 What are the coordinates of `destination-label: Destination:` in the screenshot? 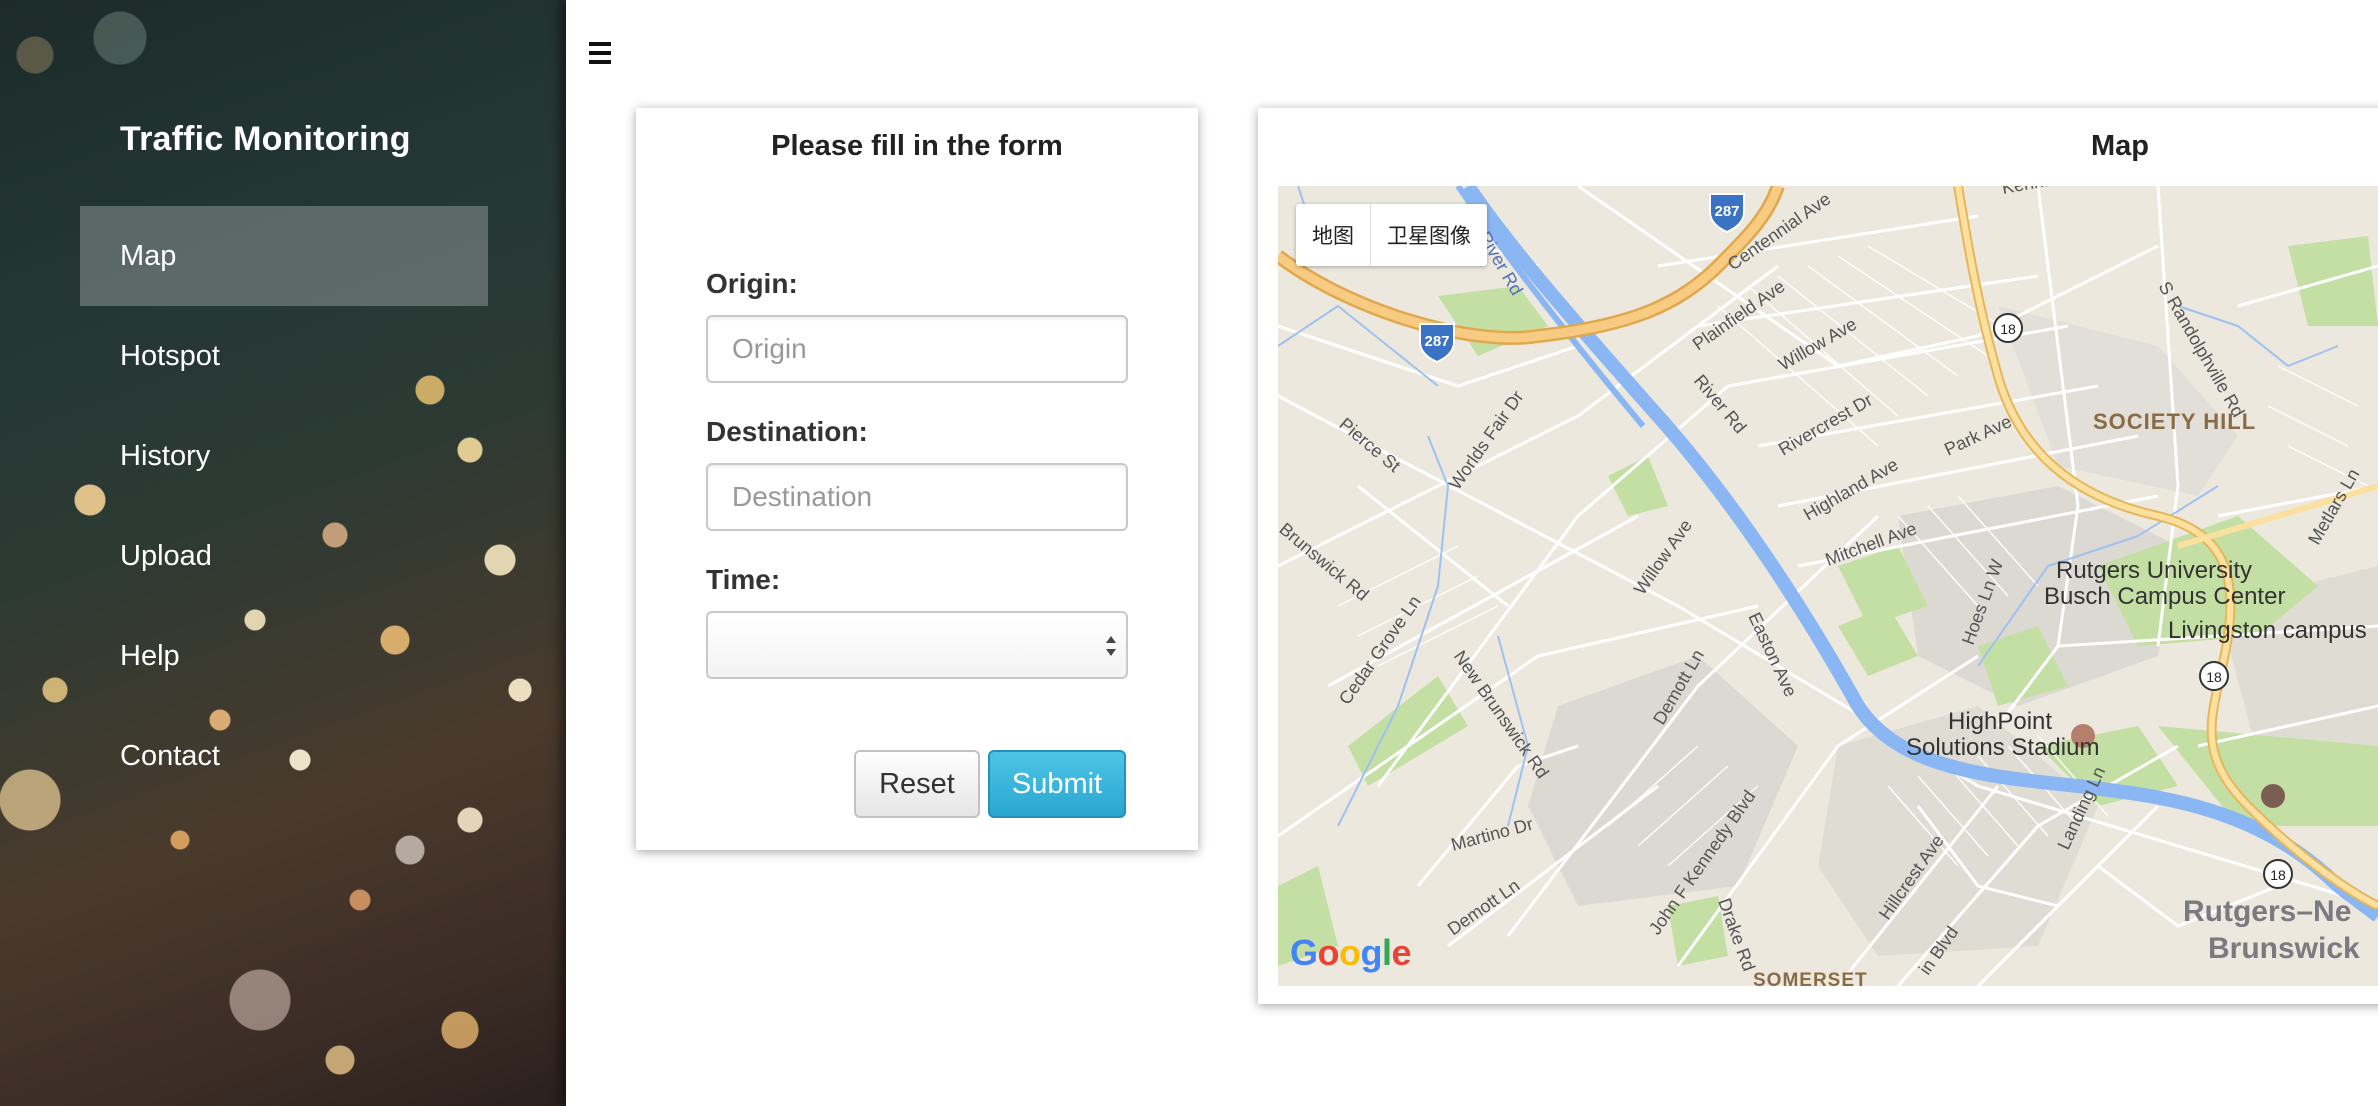 It's located at (787, 431).